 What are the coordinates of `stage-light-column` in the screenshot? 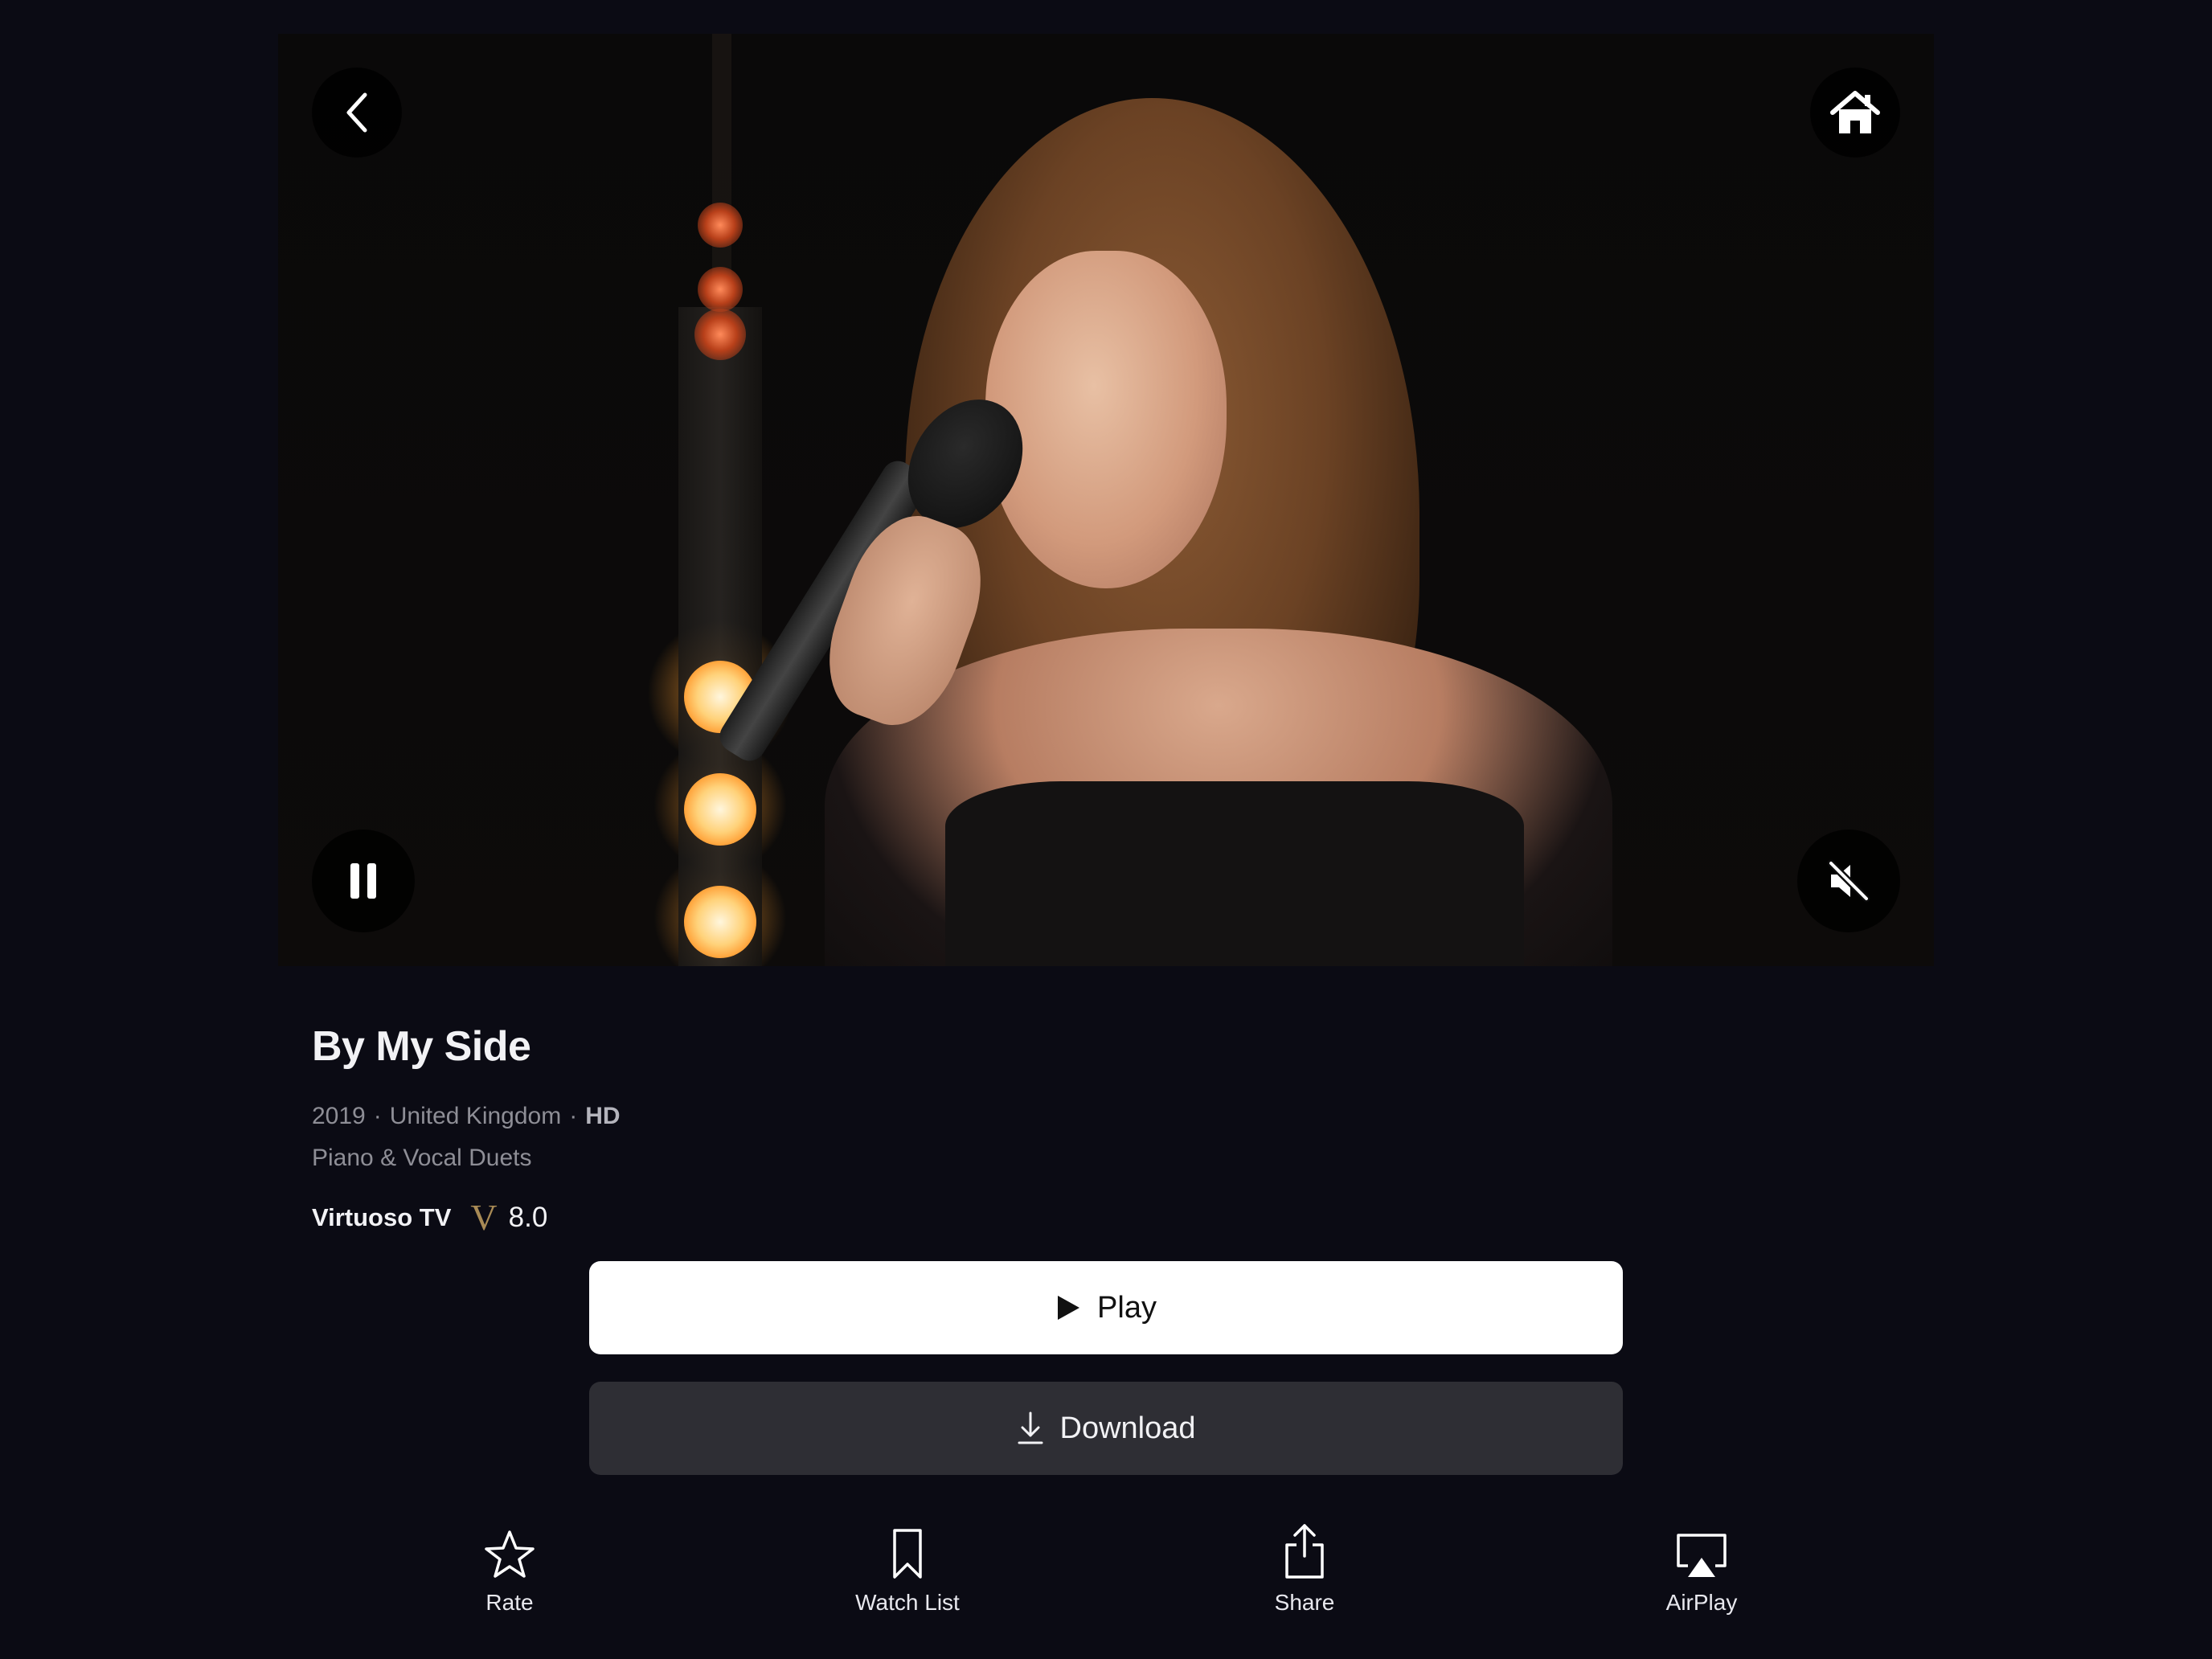 It's located at (720, 636).